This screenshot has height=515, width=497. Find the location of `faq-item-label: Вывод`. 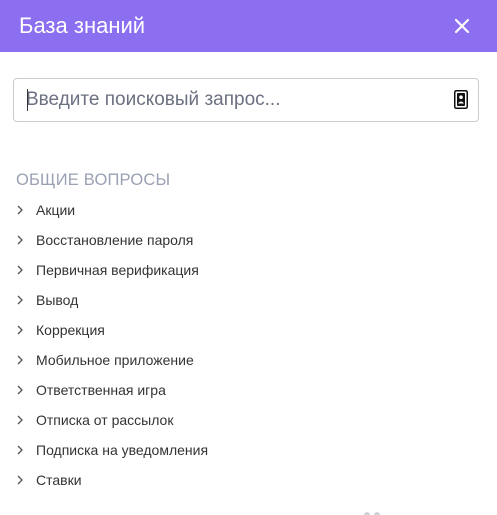

faq-item-label: Вывод is located at coordinates (57, 300).